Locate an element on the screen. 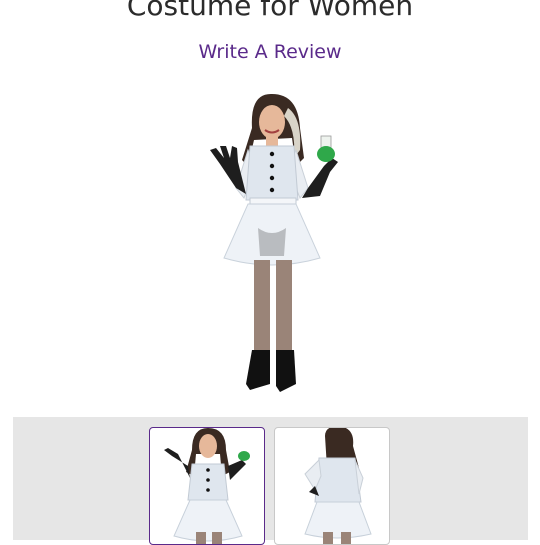  thumbnail-front is located at coordinates (207, 486).